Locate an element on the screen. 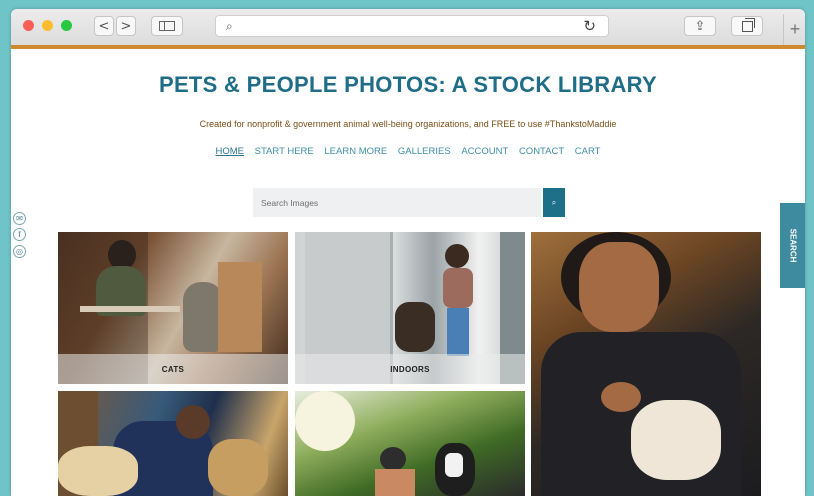  back-button: < is located at coordinates (104, 26).